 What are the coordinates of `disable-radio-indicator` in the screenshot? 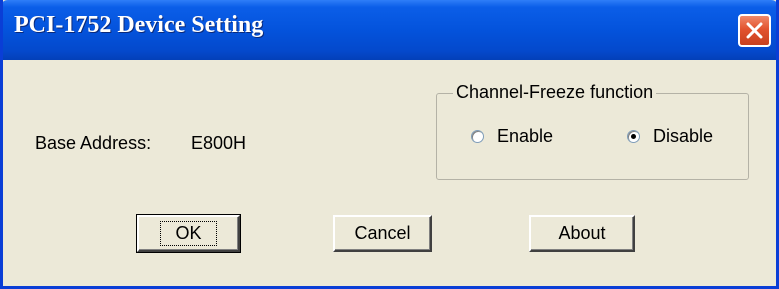 It's located at (633, 136).